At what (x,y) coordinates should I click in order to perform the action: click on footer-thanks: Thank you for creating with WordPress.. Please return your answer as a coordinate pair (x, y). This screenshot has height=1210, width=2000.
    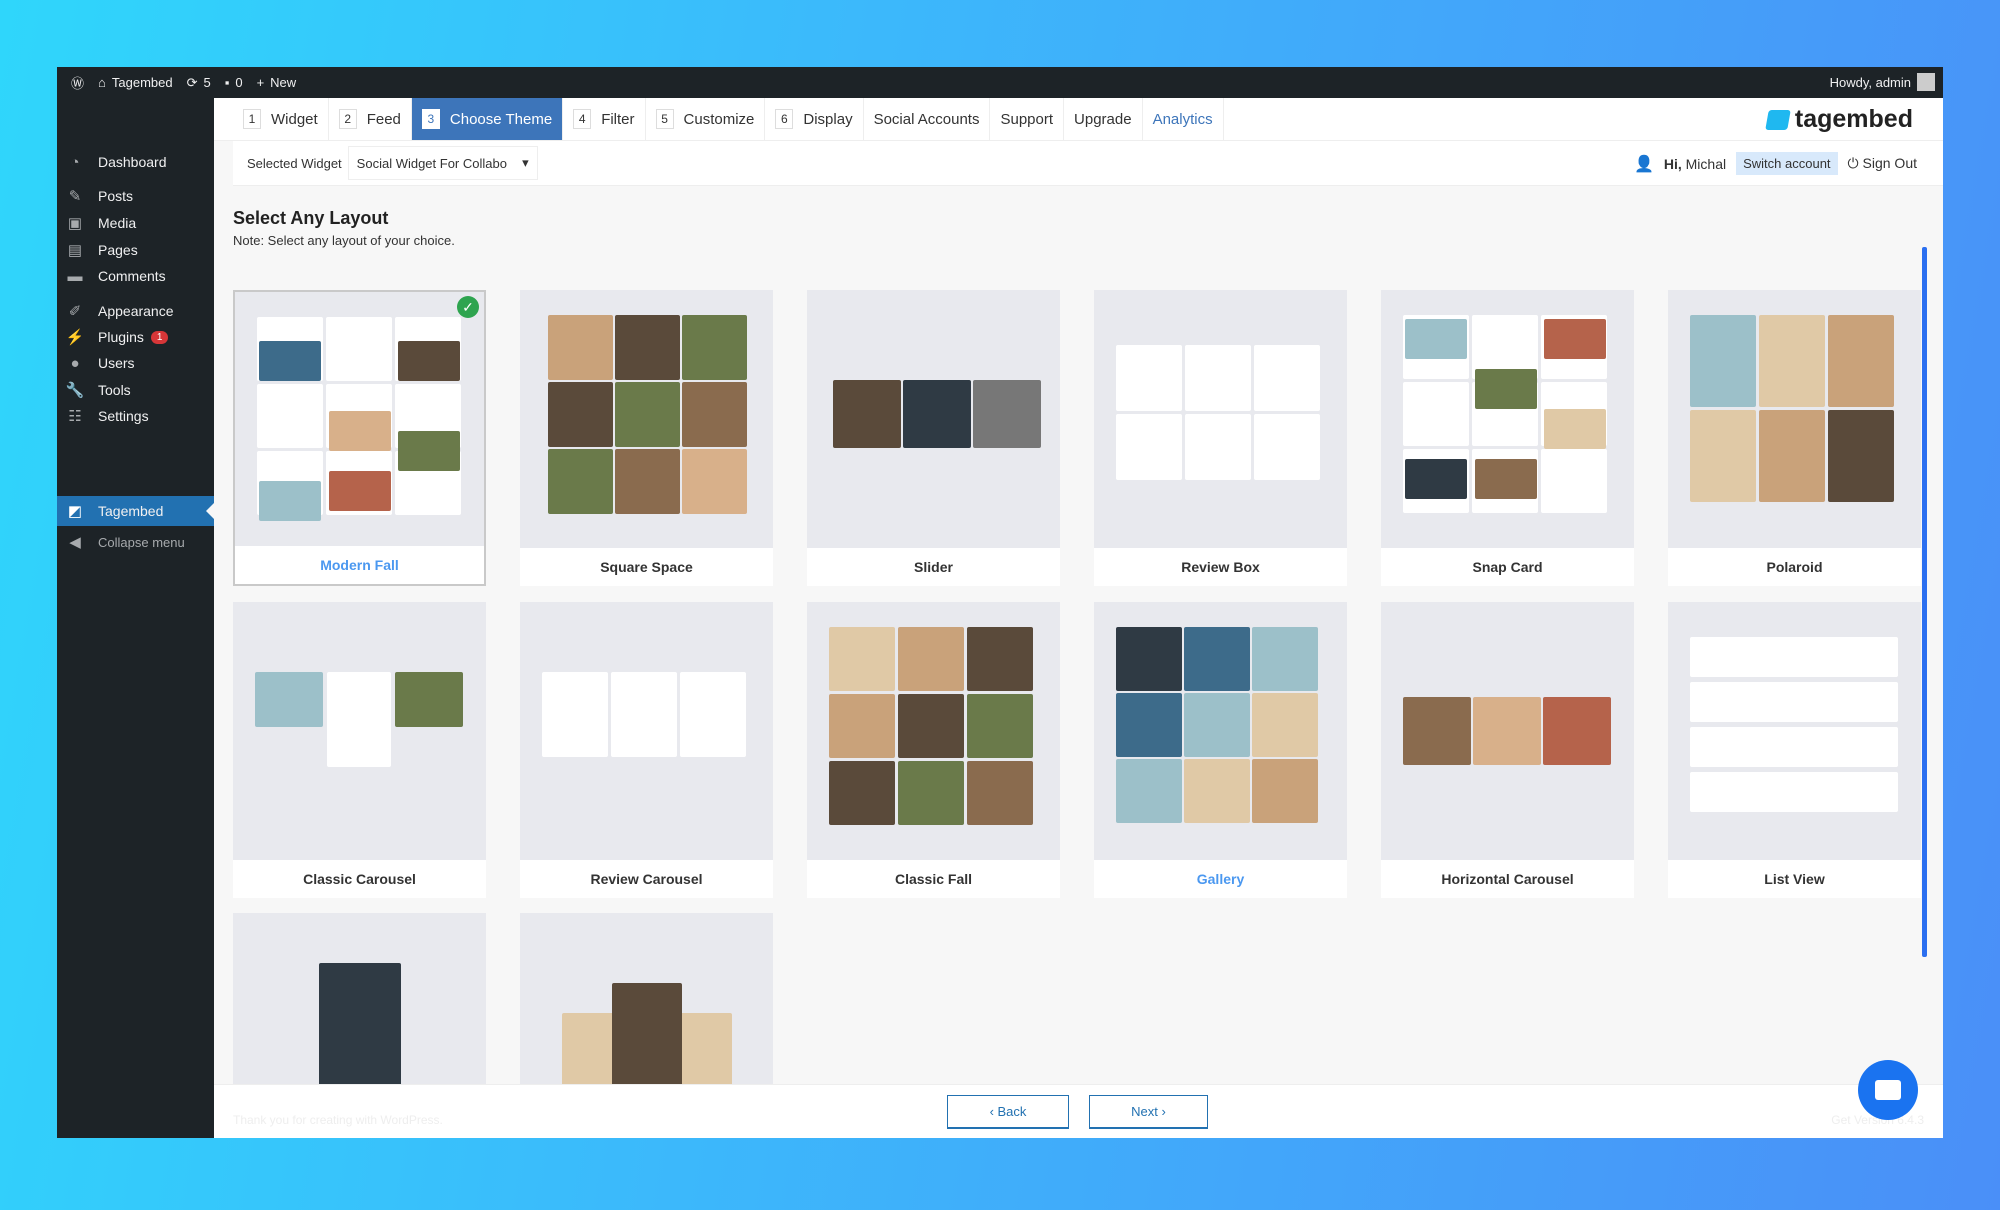
    Looking at the image, I should click on (338, 1120).